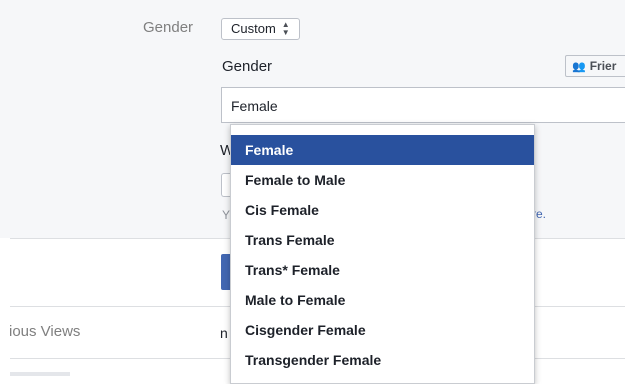 The image size is (625, 384). What do you see at coordinates (40, 374) in the screenshot?
I see `next-row-label-partial` at bounding box center [40, 374].